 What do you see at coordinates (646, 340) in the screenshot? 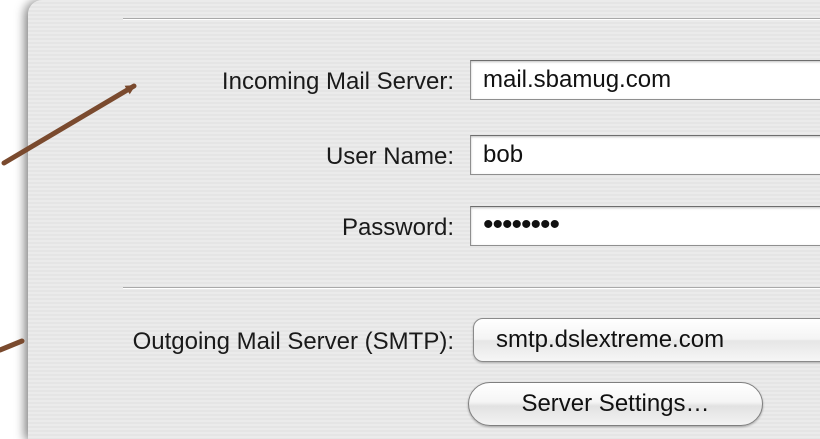
I see `outgoing-mail-server-popup: smtp.dslextreme.com` at bounding box center [646, 340].